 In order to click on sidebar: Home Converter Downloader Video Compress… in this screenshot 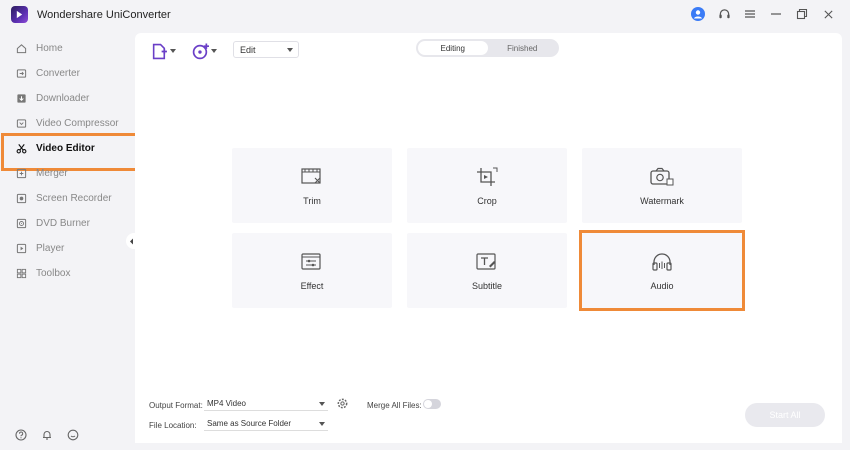, I will do `click(70, 161)`.